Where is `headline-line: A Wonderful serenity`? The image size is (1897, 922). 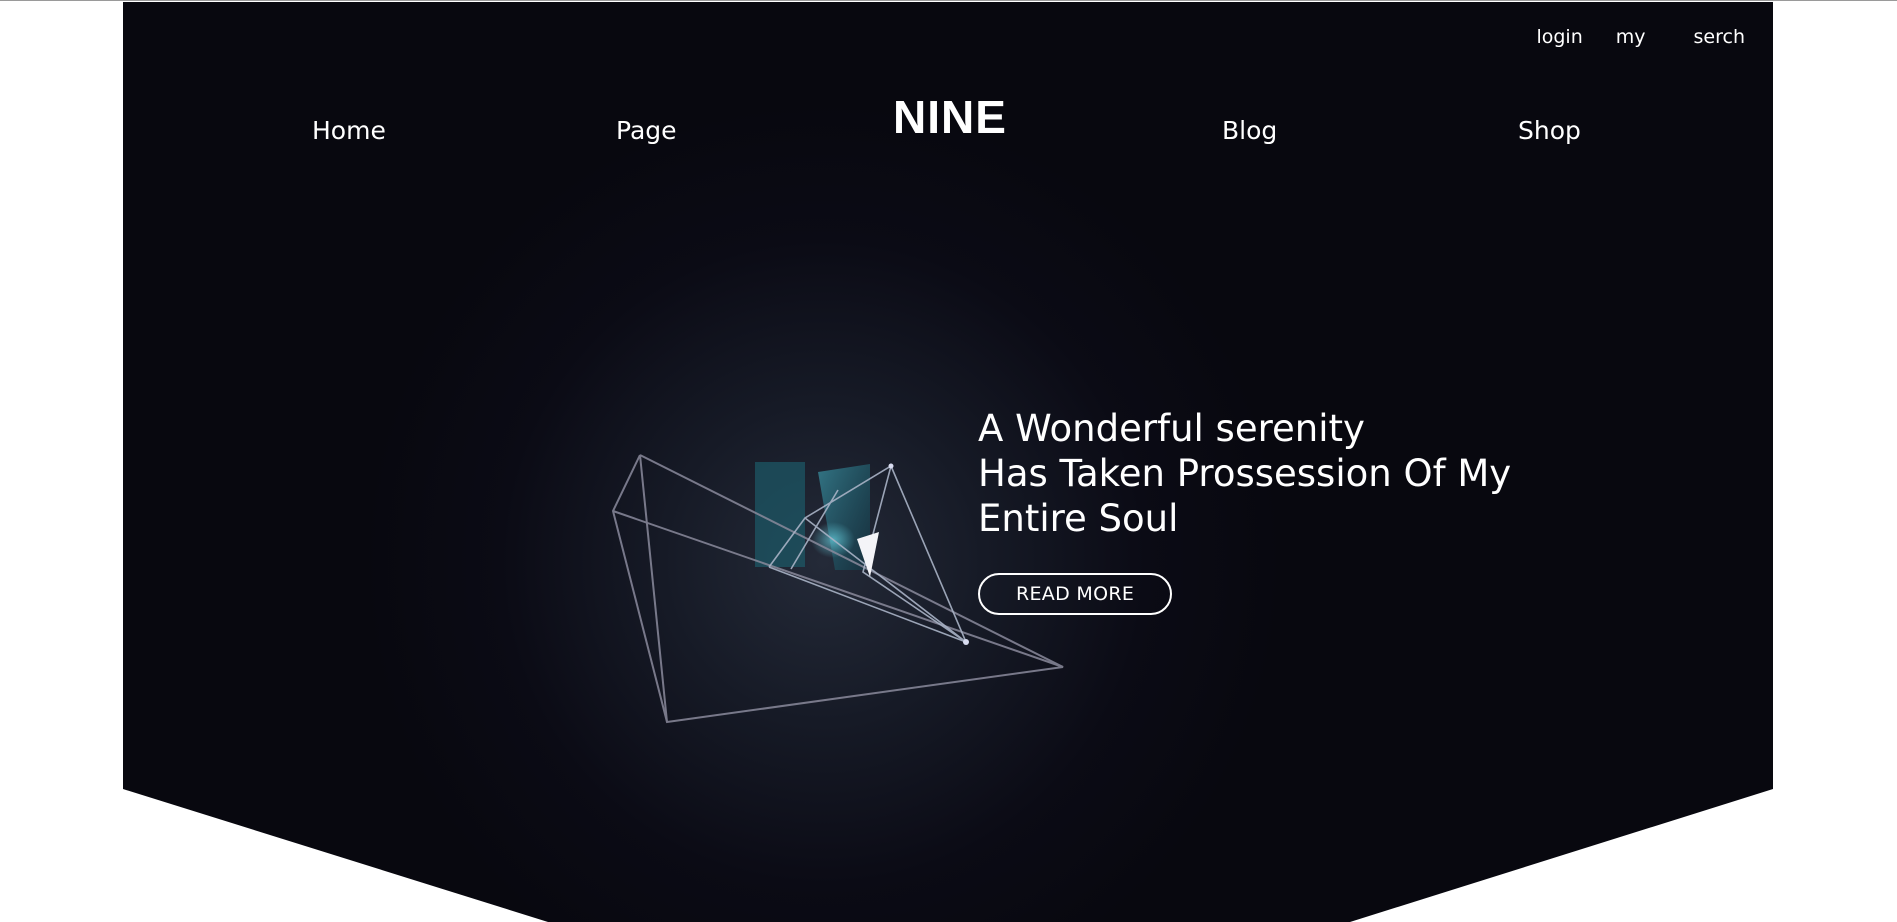 headline-line: A Wonderful serenity is located at coordinates (1171, 428).